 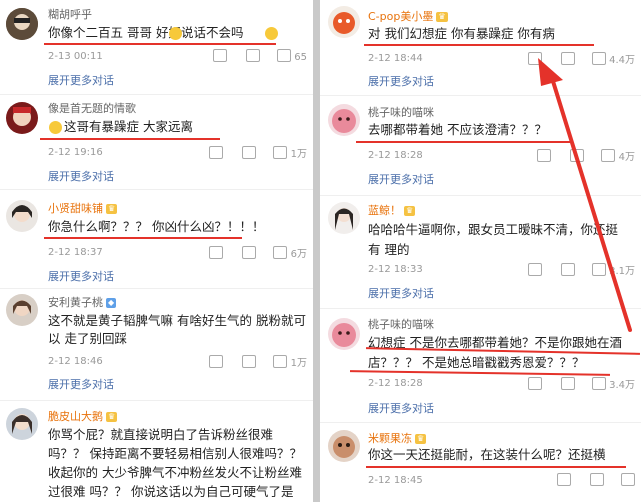 I want to click on comment-actions: 3.4万, so click(x=573, y=383).